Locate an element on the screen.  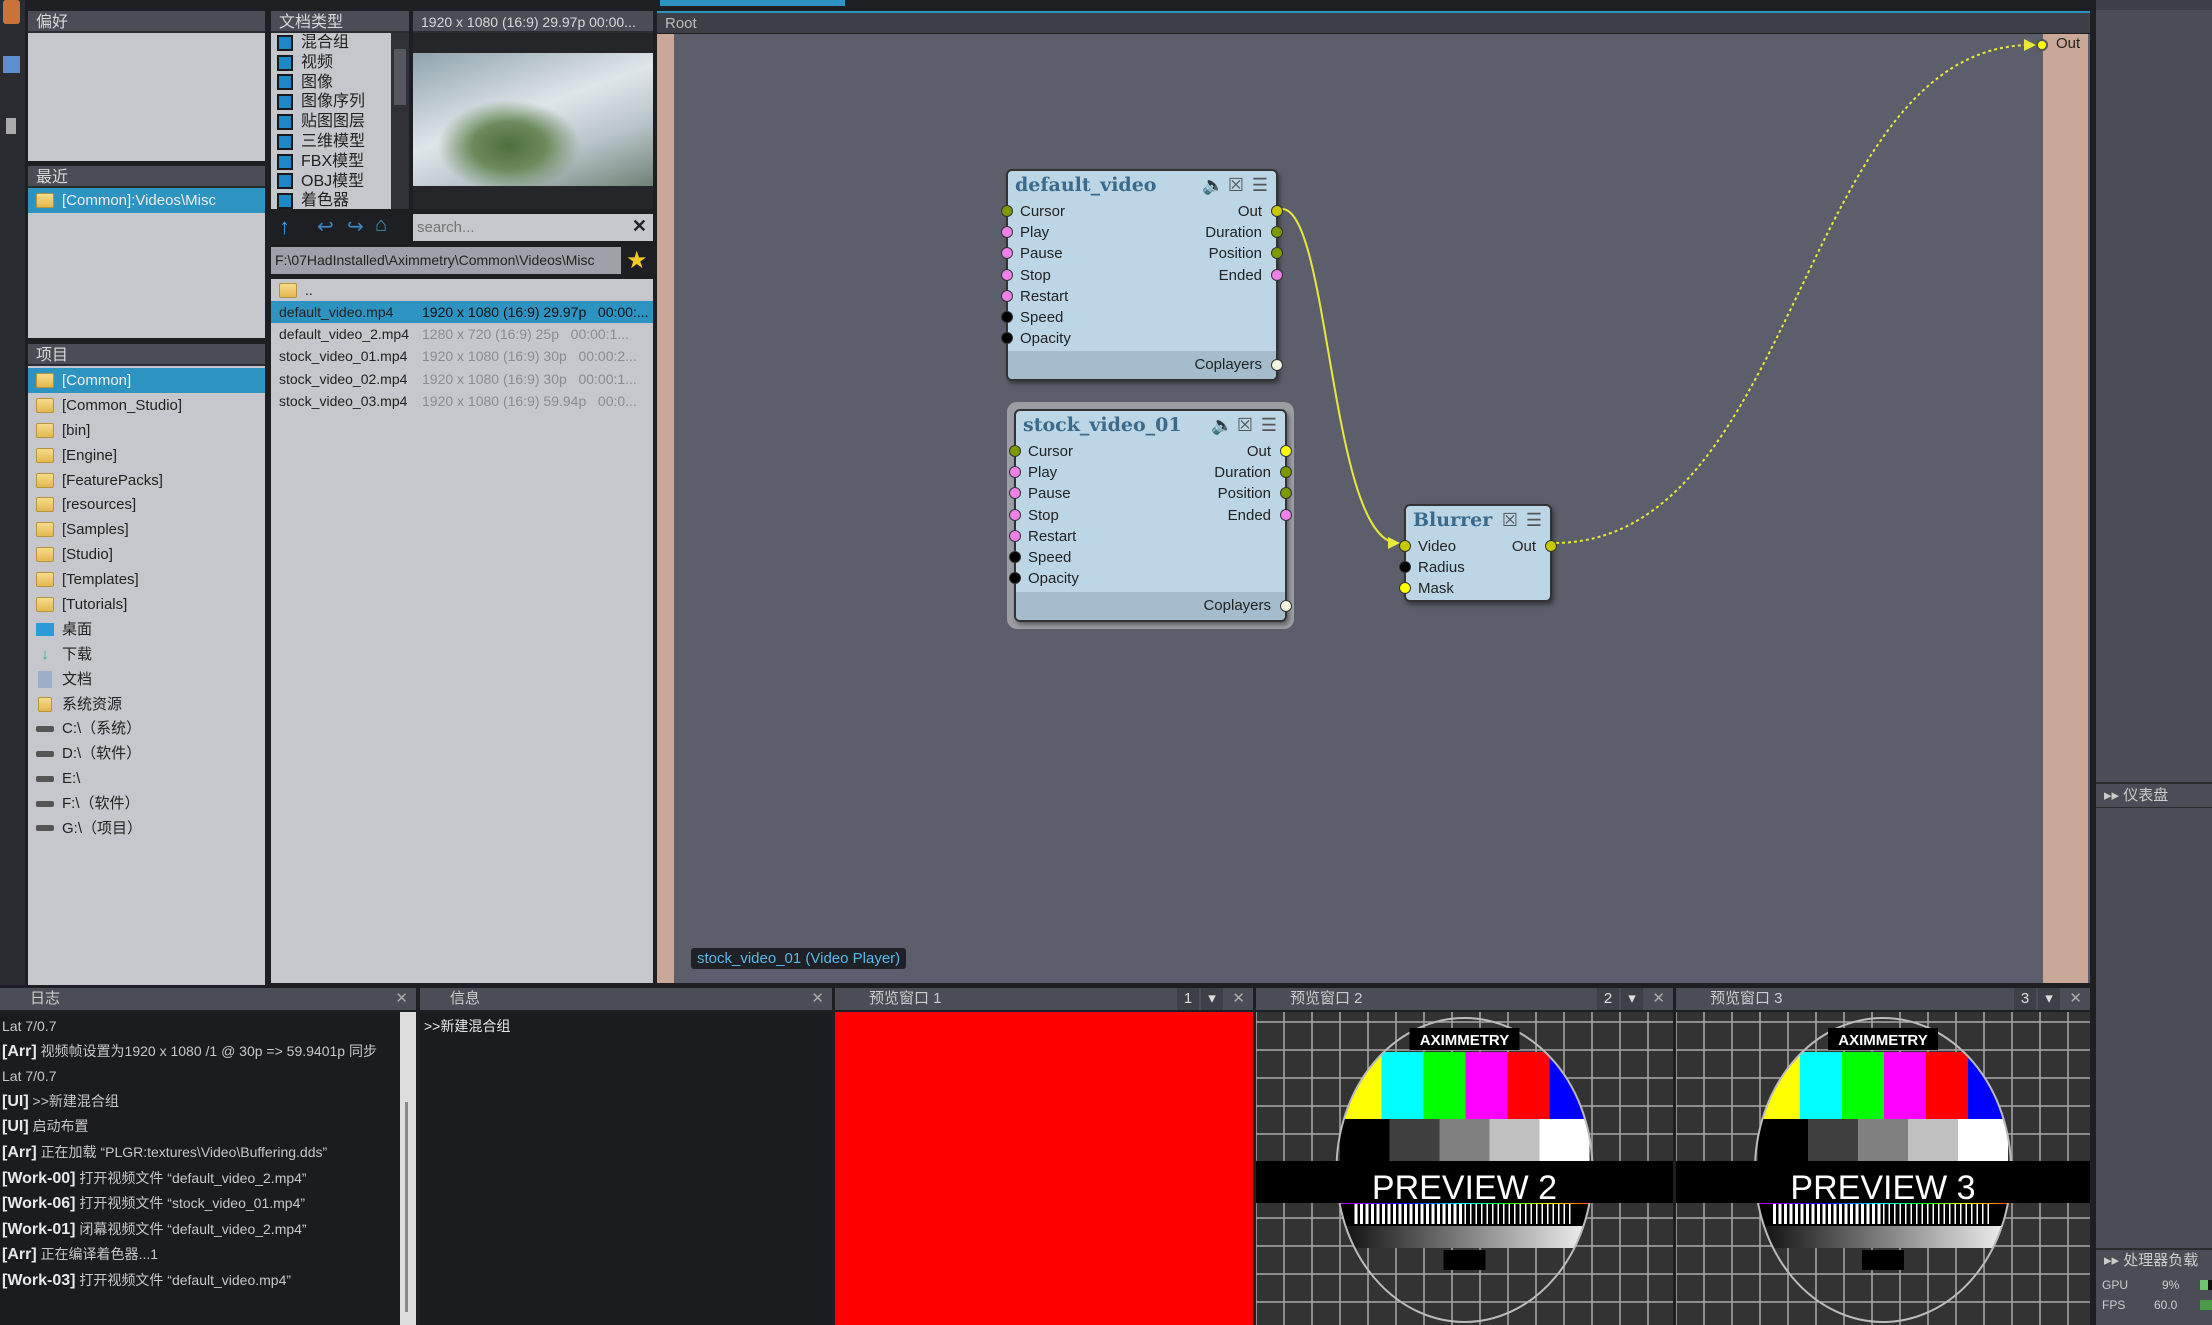
node-blurrer: Blurrer ☒ ☰ Video Out Radius Mask is located at coordinates (1478, 553).